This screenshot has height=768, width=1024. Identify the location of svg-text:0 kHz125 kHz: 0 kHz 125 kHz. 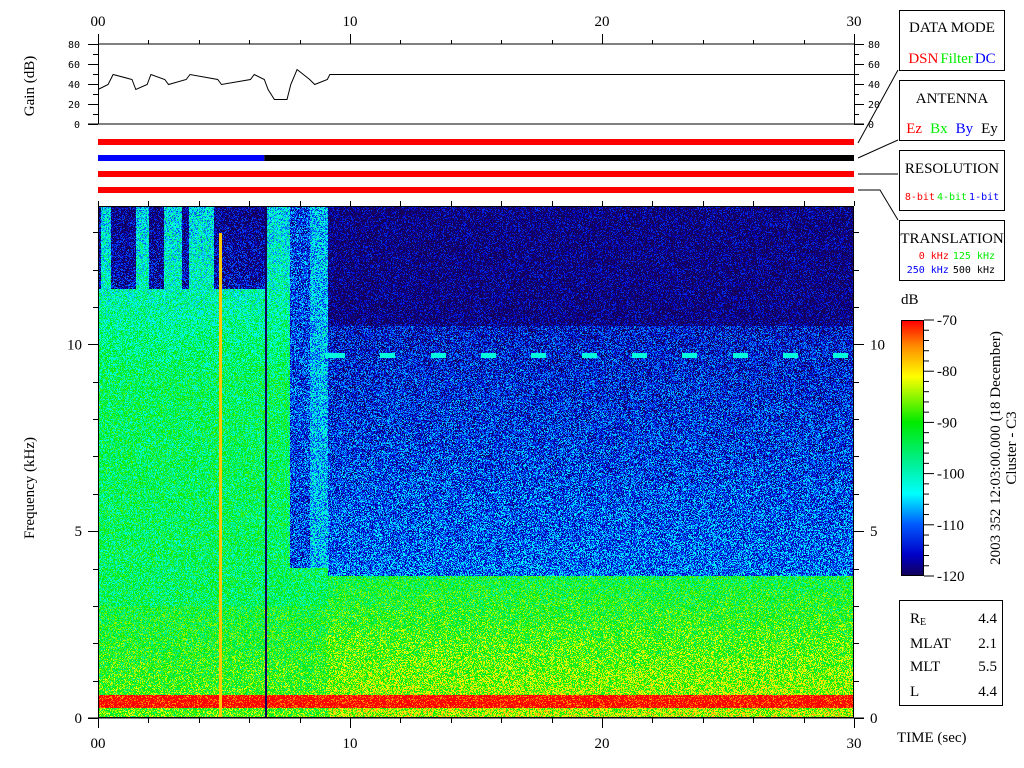
(957, 256).